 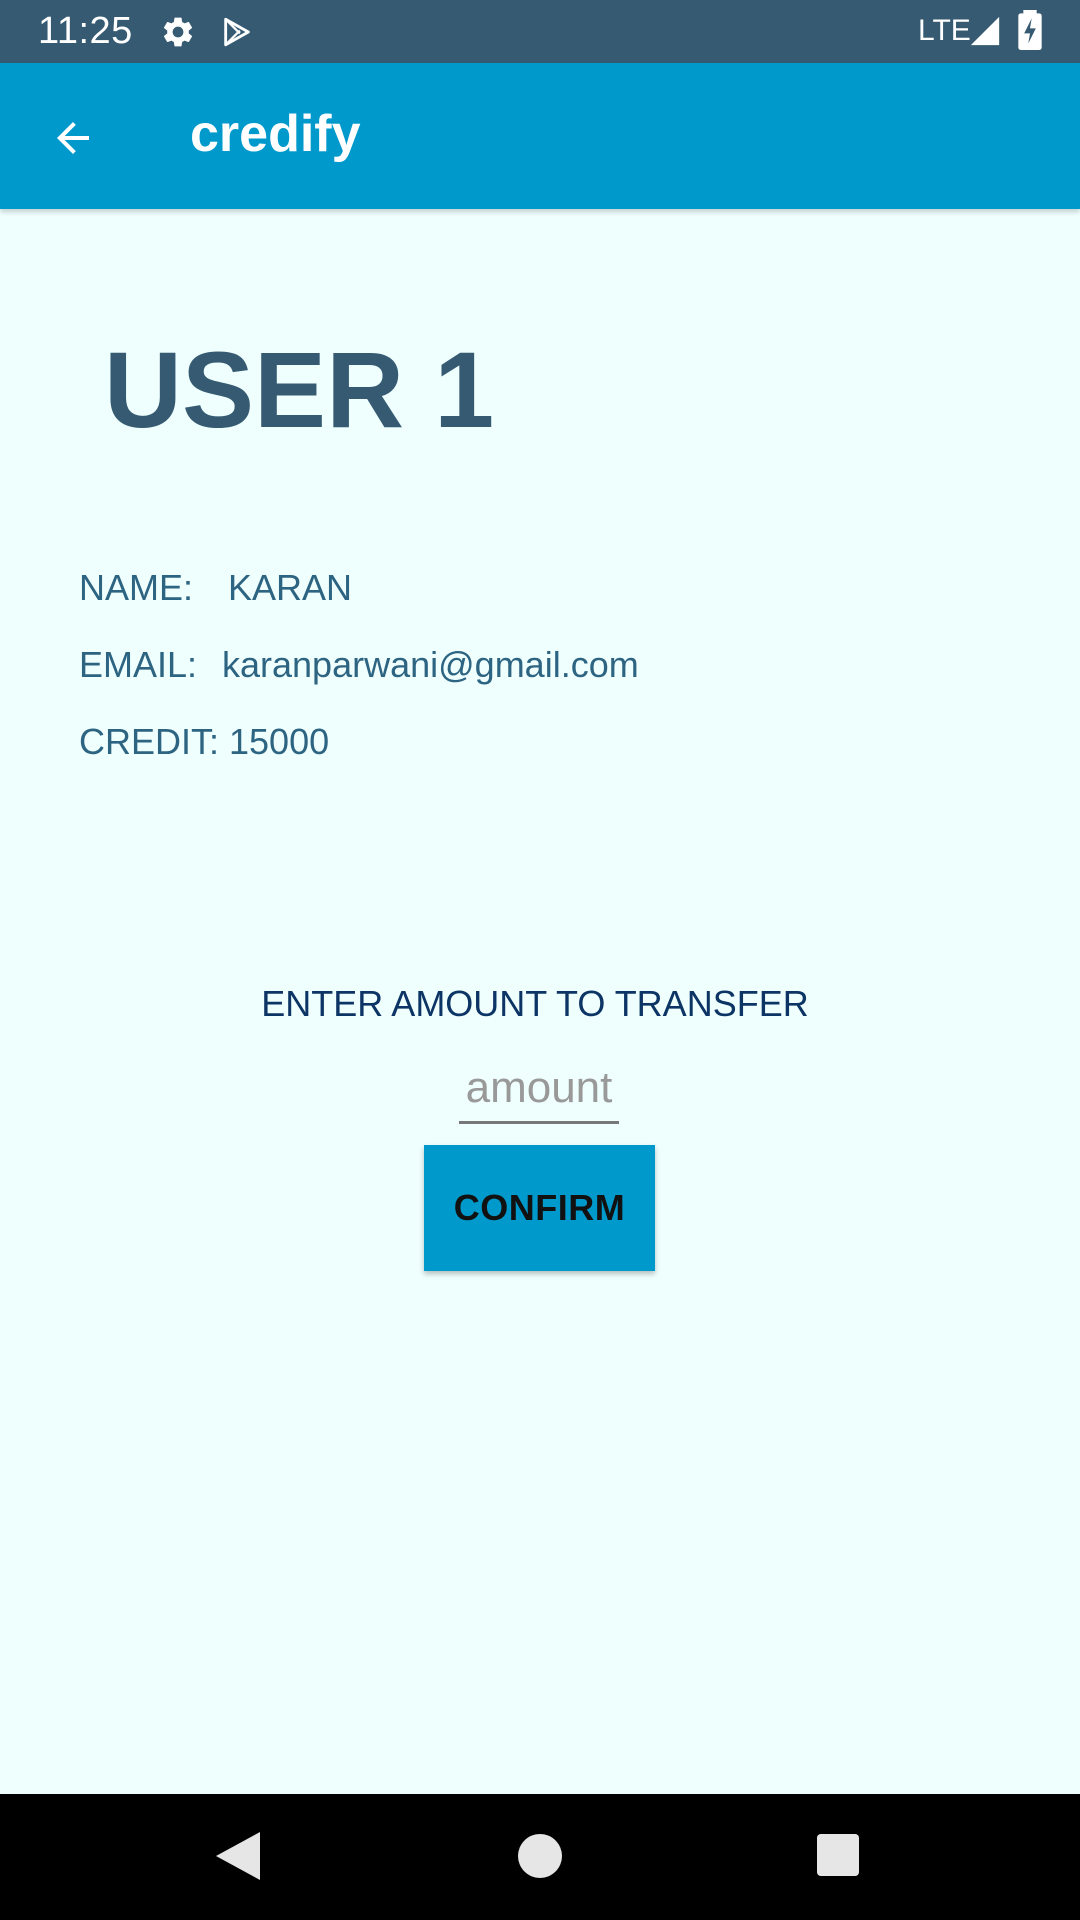 I want to click on app-title: credify, so click(x=275, y=134).